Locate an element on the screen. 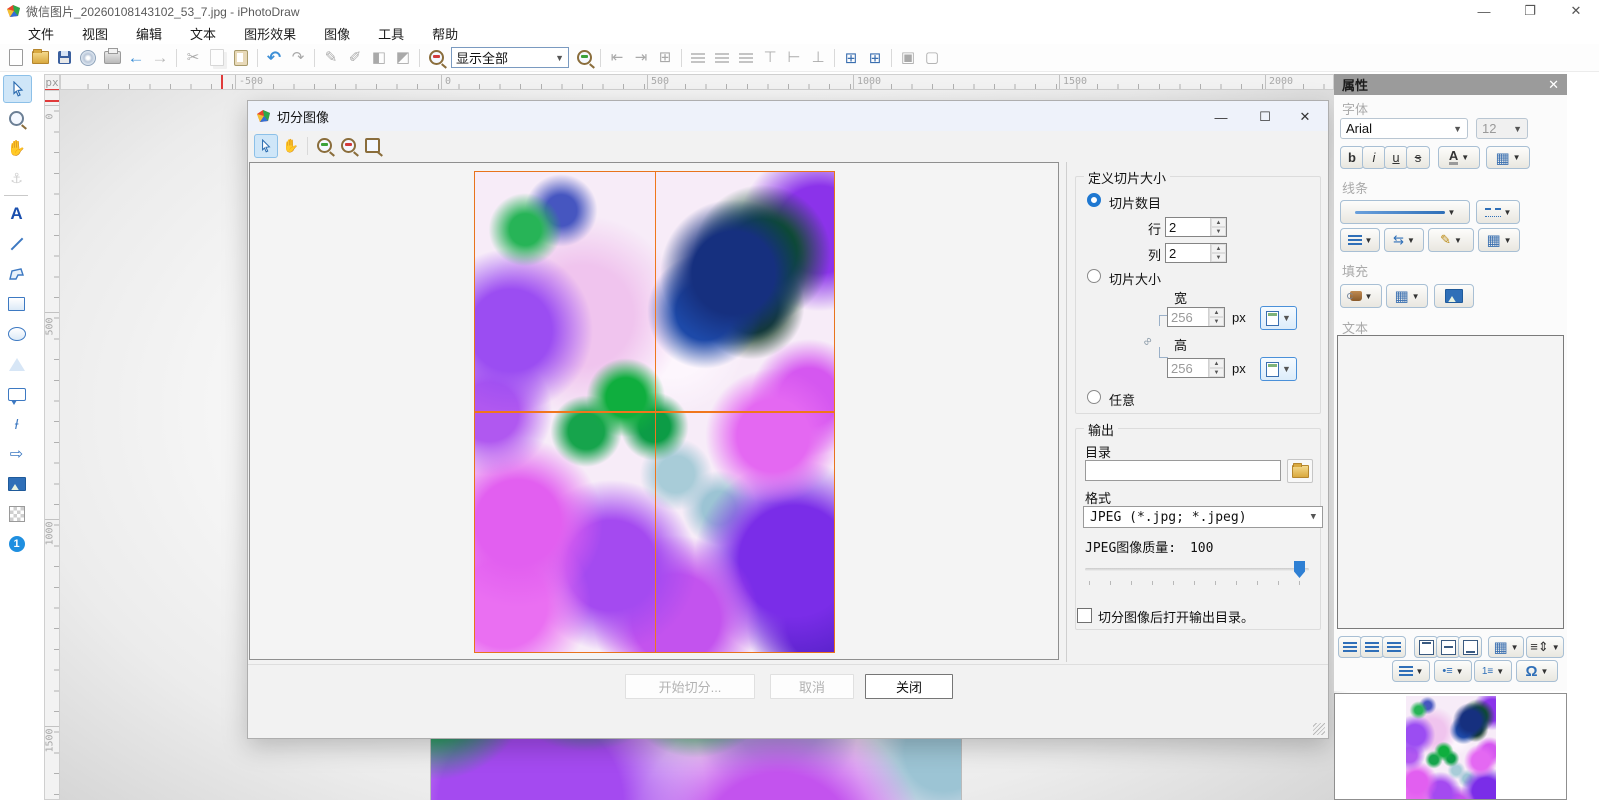 The height and width of the screenshot is (800, 1599). forward-icon: → is located at coordinates (160, 58).